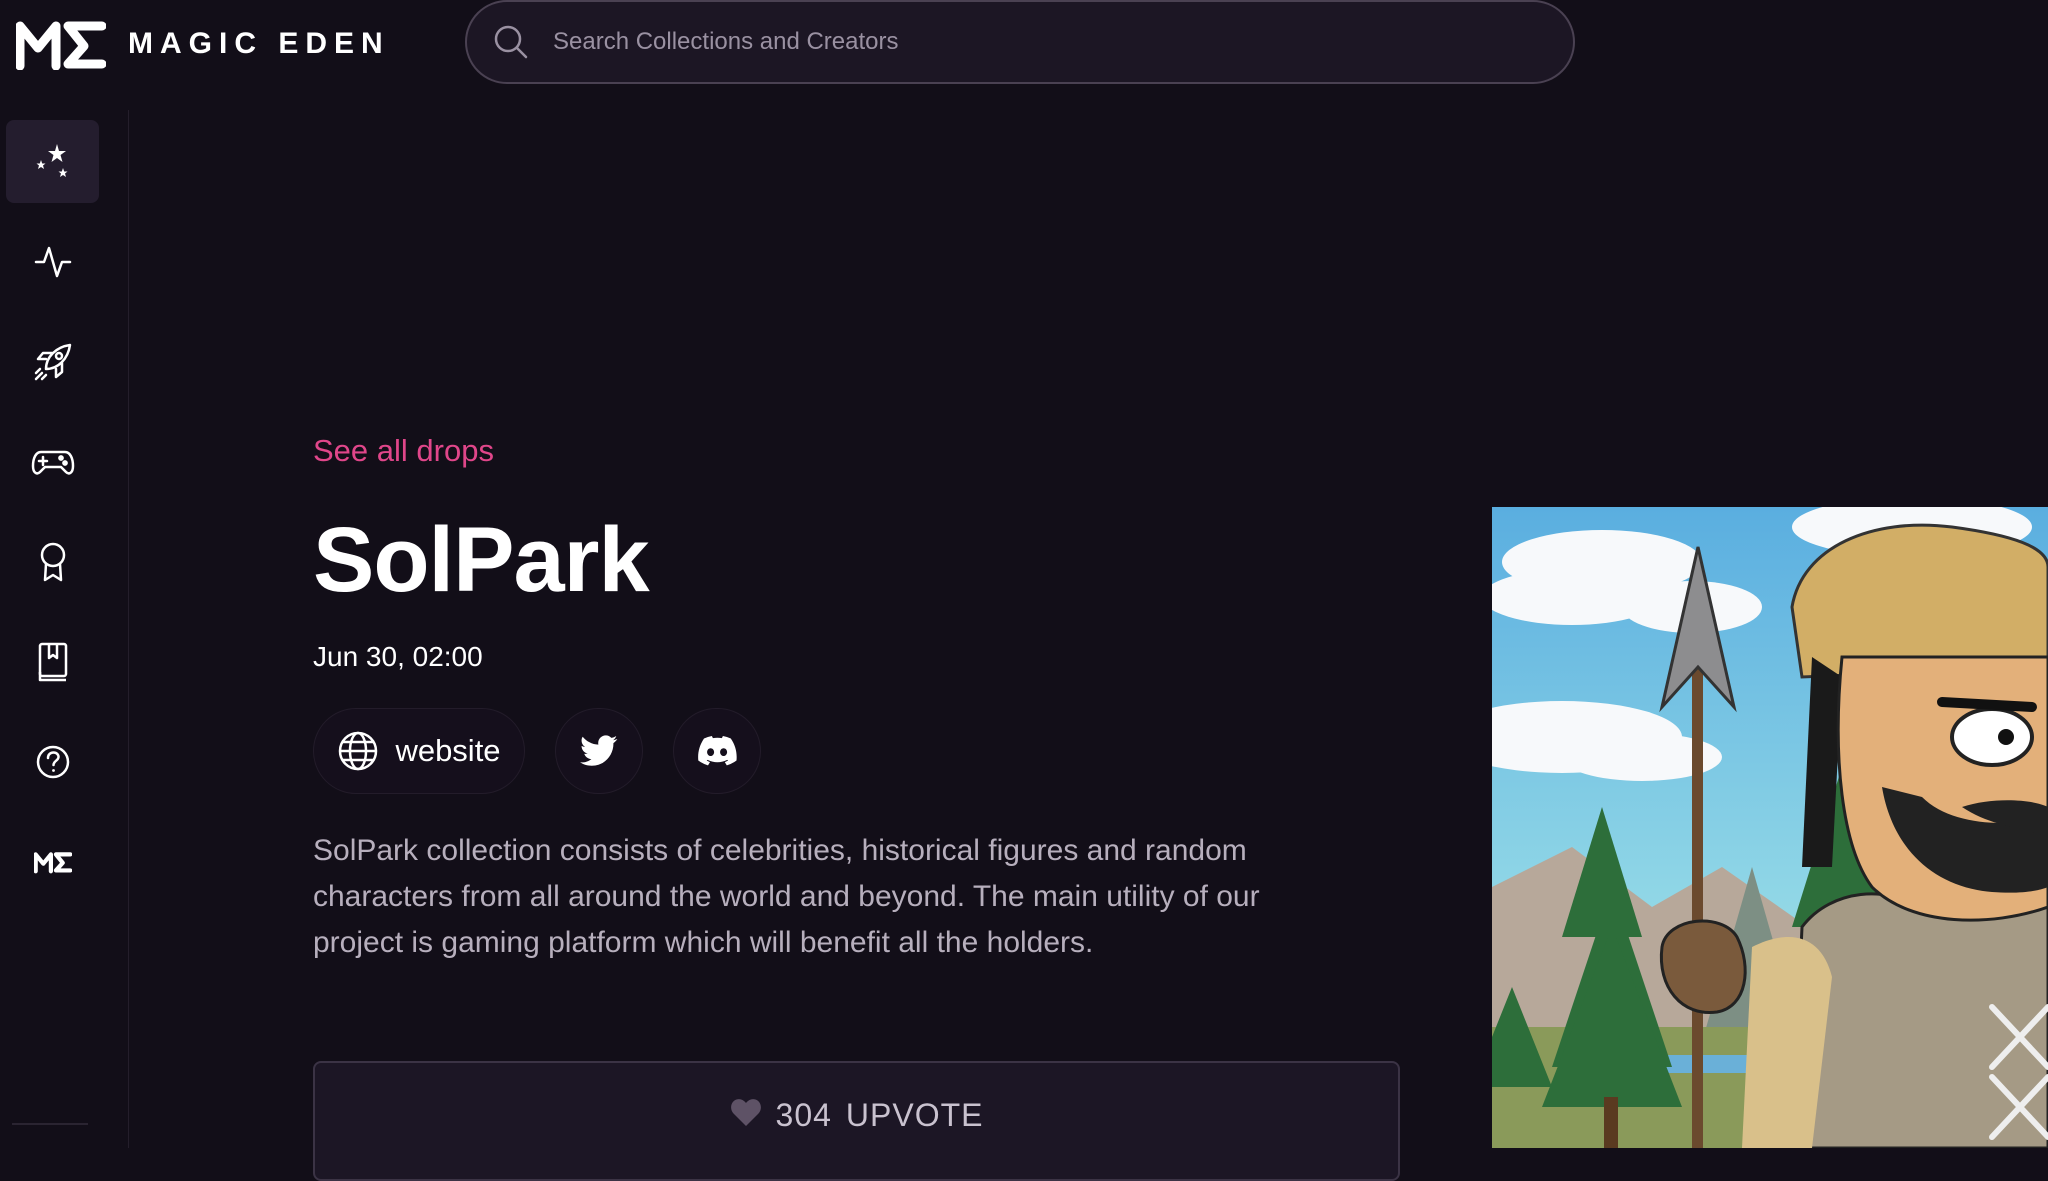  I want to click on activity-icon, so click(52, 261).